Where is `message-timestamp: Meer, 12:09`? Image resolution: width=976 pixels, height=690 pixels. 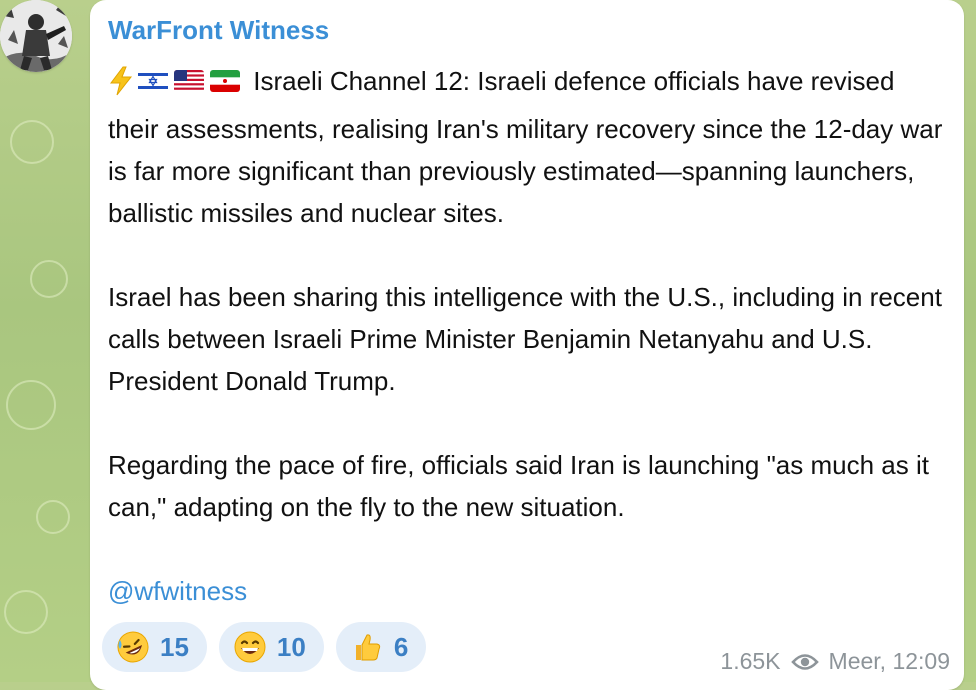
message-timestamp: Meer, 12:09 is located at coordinates (889, 661).